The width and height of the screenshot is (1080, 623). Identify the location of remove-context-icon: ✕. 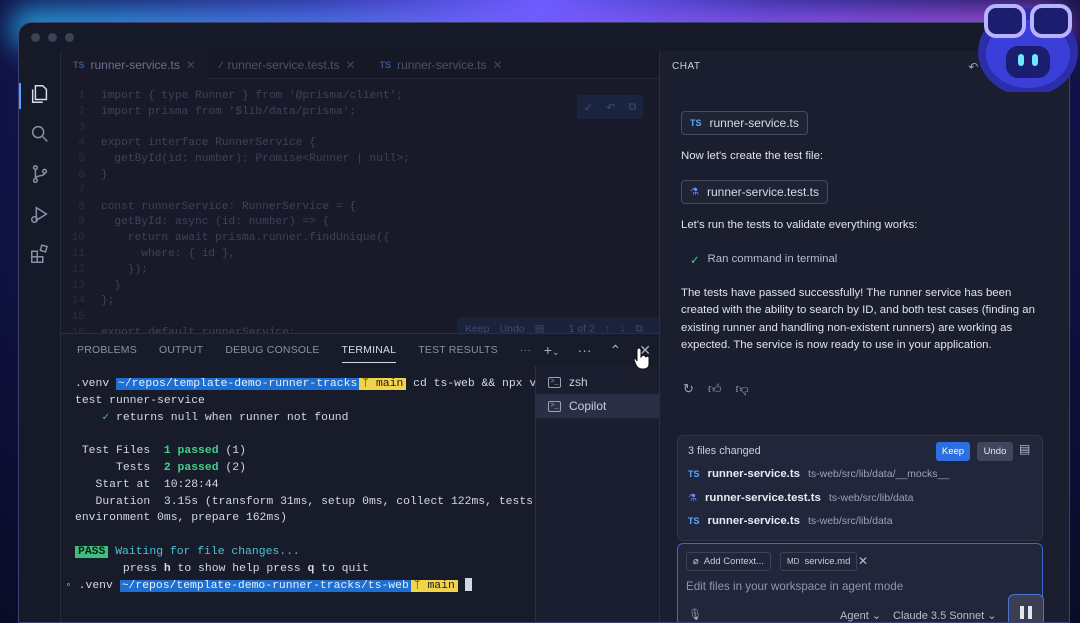
(863, 561).